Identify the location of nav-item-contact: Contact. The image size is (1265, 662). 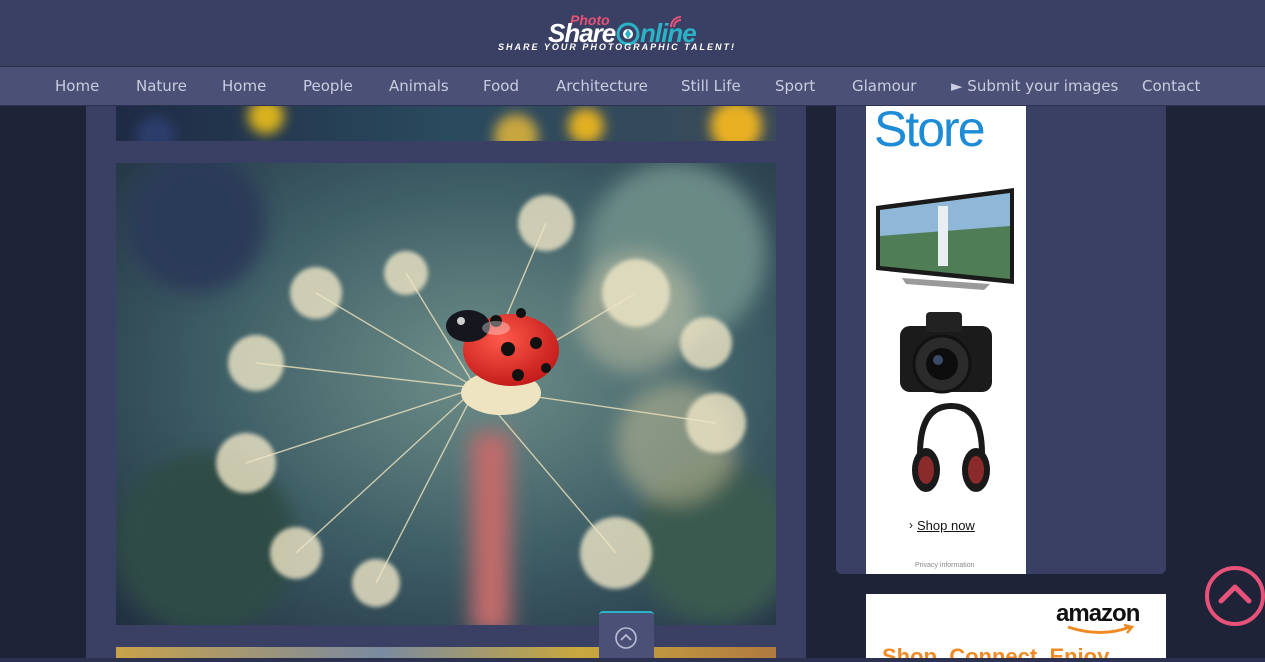
(1171, 86).